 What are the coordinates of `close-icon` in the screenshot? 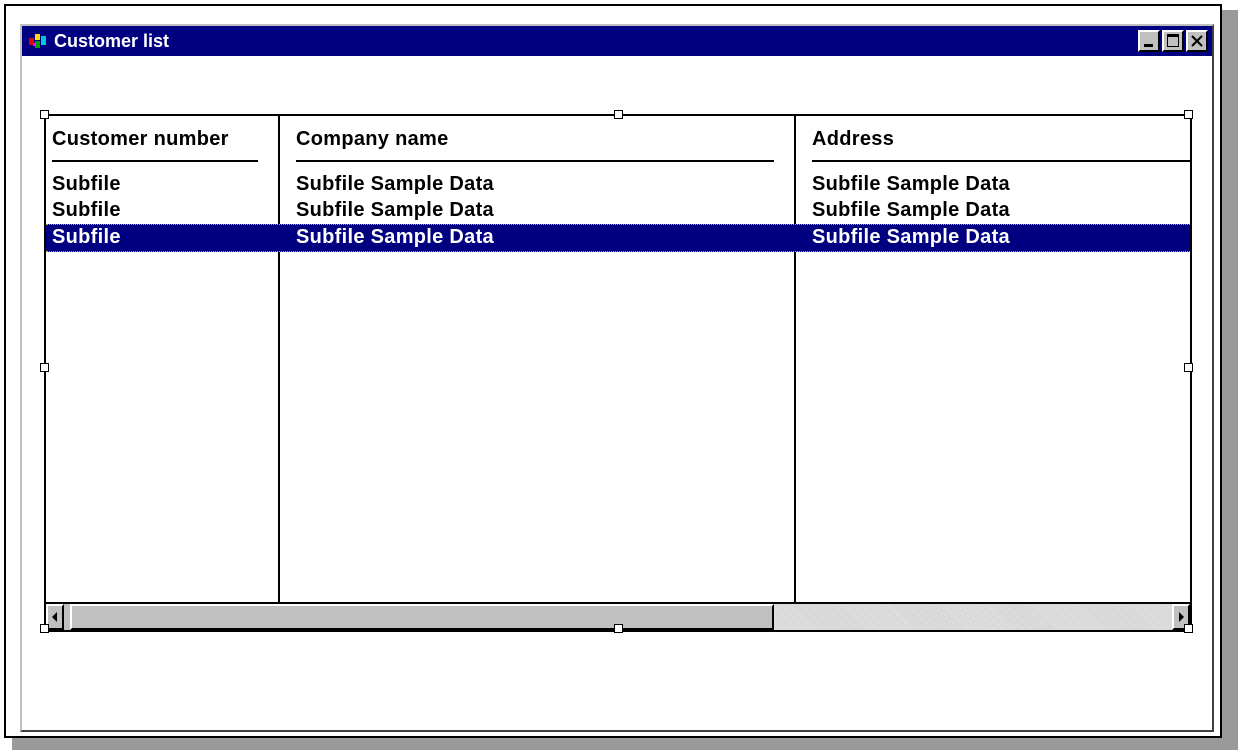 It's located at (1197, 41).